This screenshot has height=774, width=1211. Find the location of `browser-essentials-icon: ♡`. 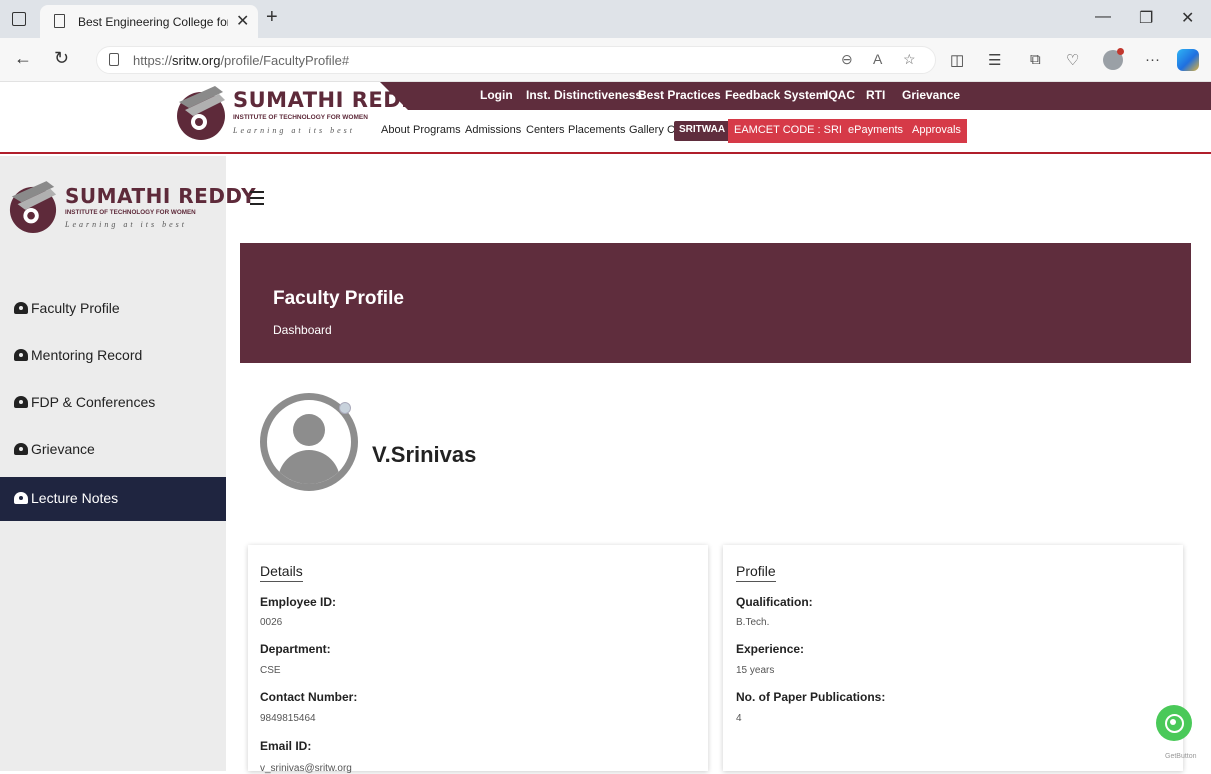

browser-essentials-icon: ♡ is located at coordinates (1072, 60).